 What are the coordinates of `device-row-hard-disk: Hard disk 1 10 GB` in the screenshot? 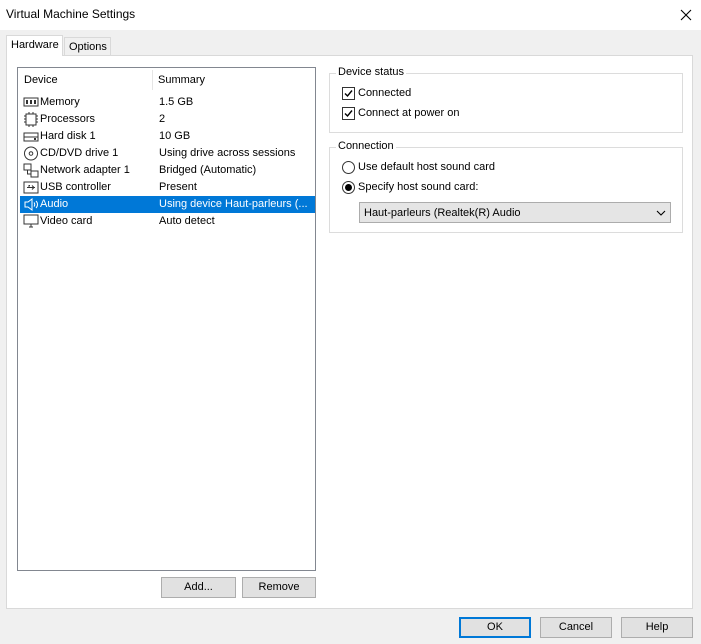 It's located at (167, 136).